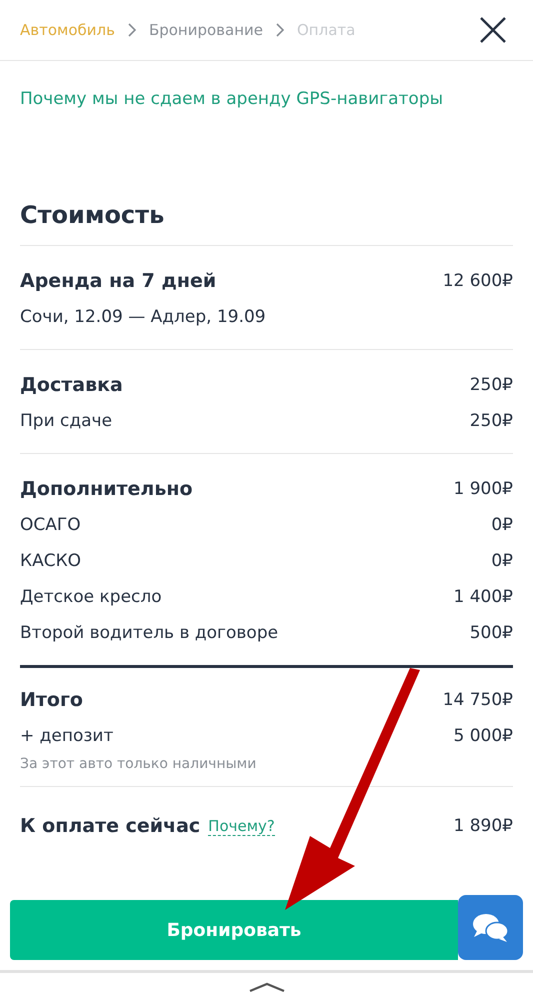 The height and width of the screenshot is (1000, 533). What do you see at coordinates (51, 561) in the screenshot?
I see `cost-item-label: КАСКО` at bounding box center [51, 561].